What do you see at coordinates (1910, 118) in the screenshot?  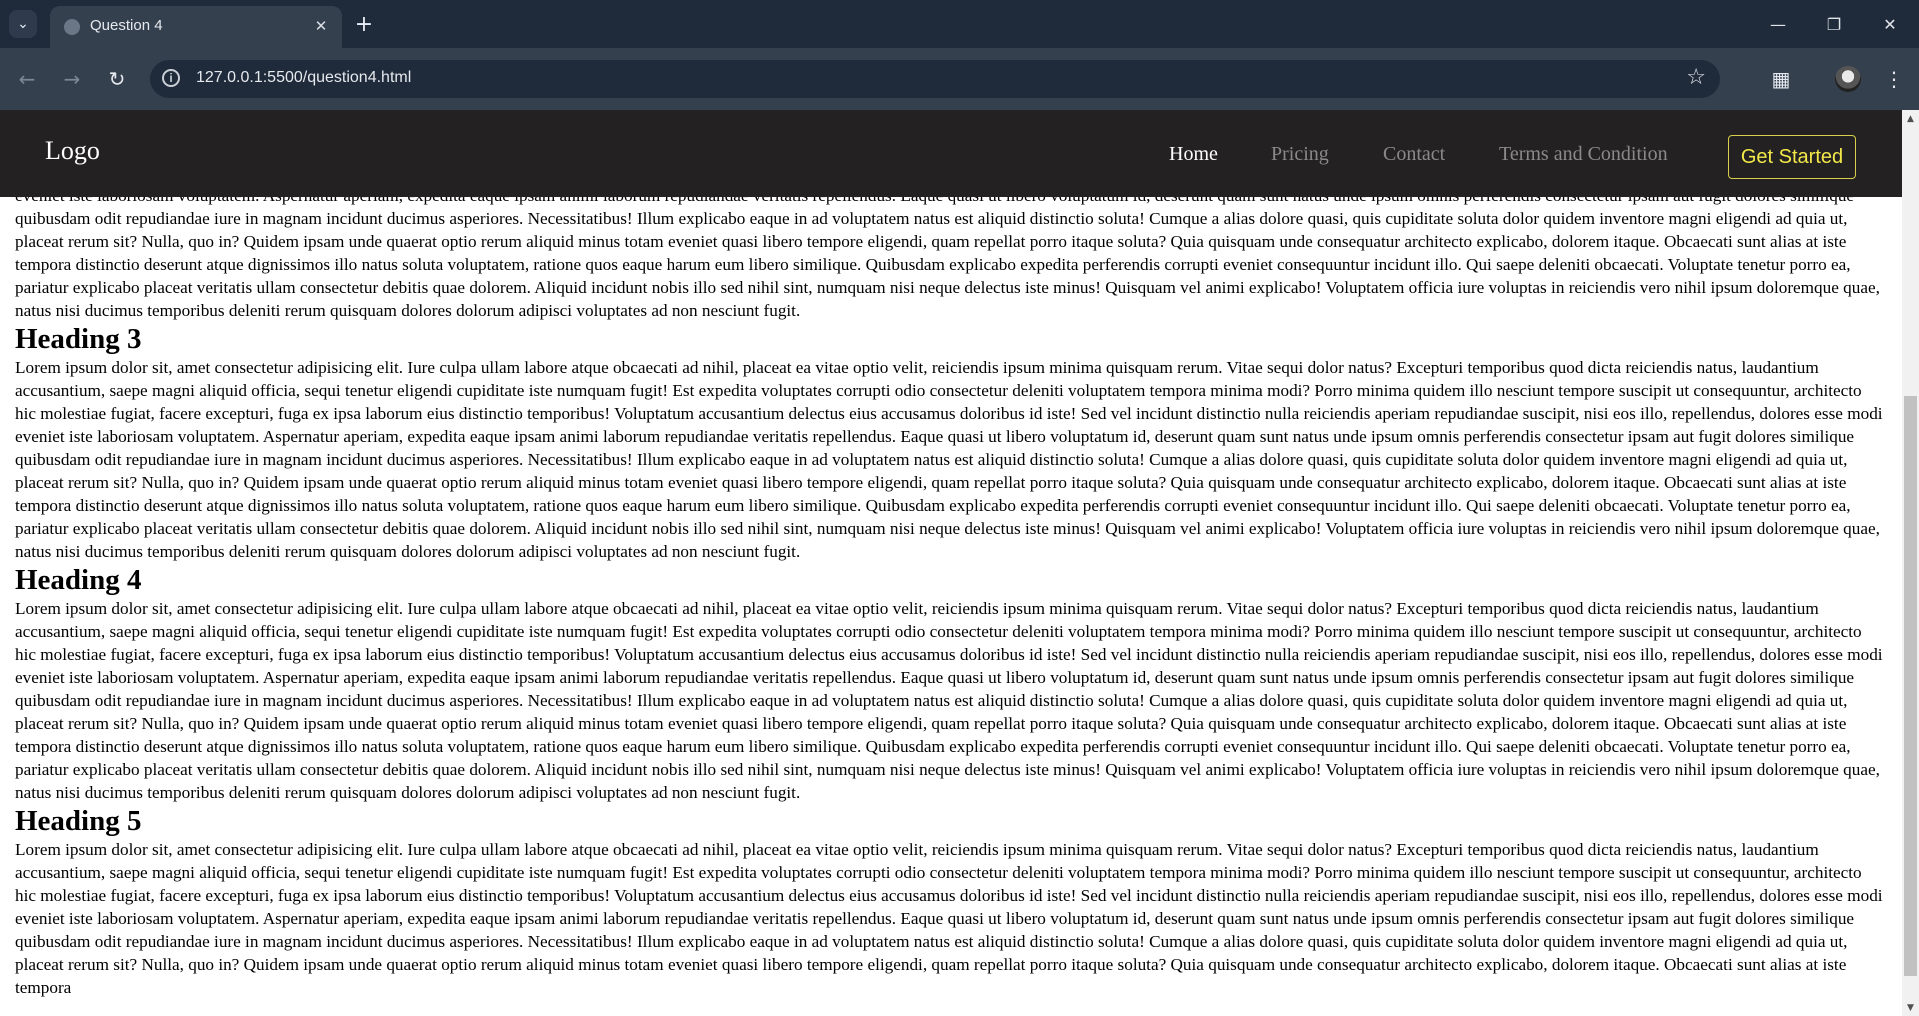 I see `scroll-up-icon: ▲` at bounding box center [1910, 118].